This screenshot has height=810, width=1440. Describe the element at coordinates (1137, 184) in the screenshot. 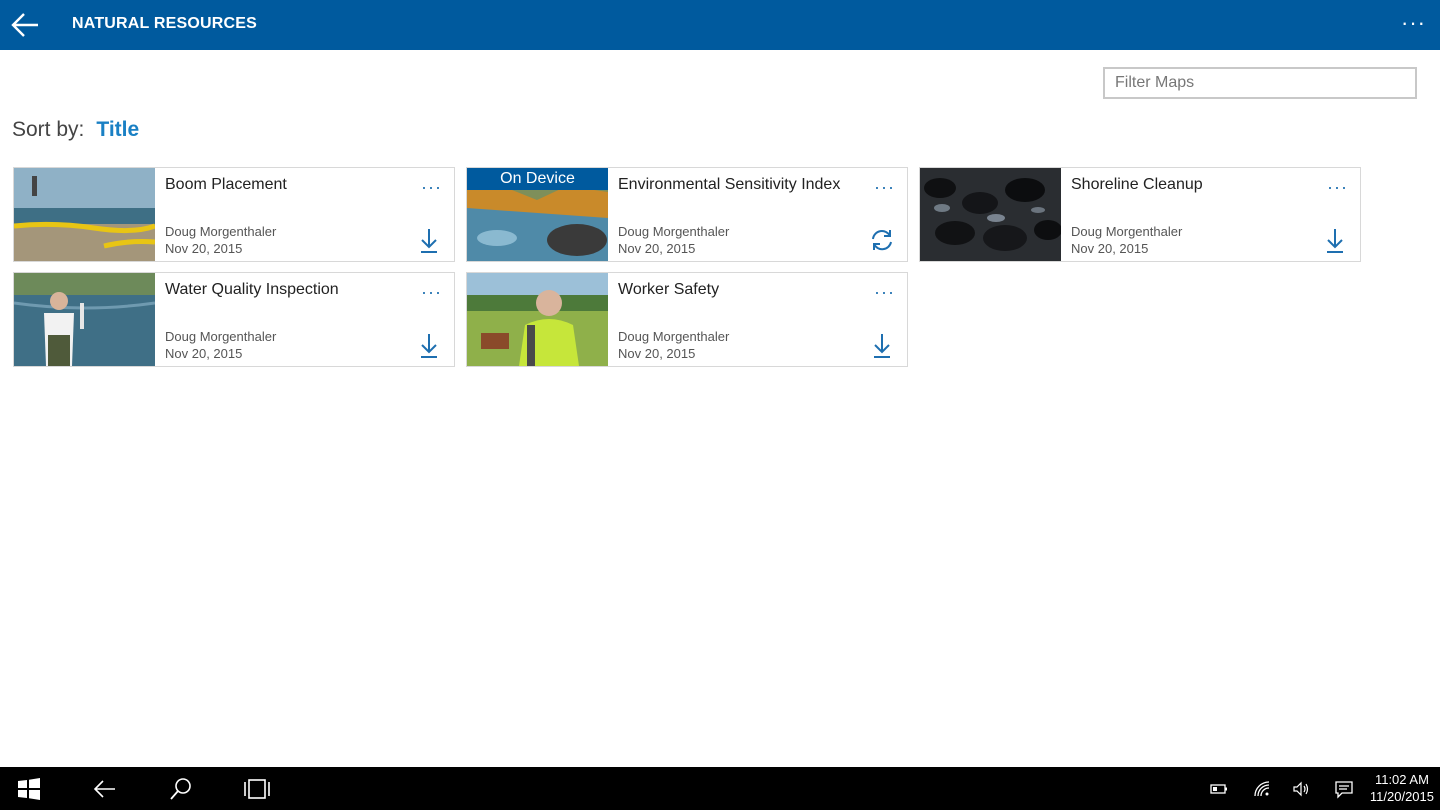

I see `map-title: Shoreline Cleanup` at that location.